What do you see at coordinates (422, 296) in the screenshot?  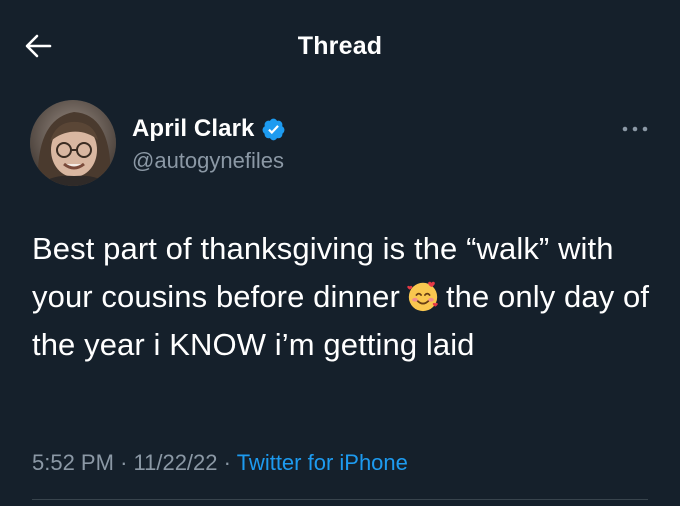 I see `smiling-face-with-hearts-icon` at bounding box center [422, 296].